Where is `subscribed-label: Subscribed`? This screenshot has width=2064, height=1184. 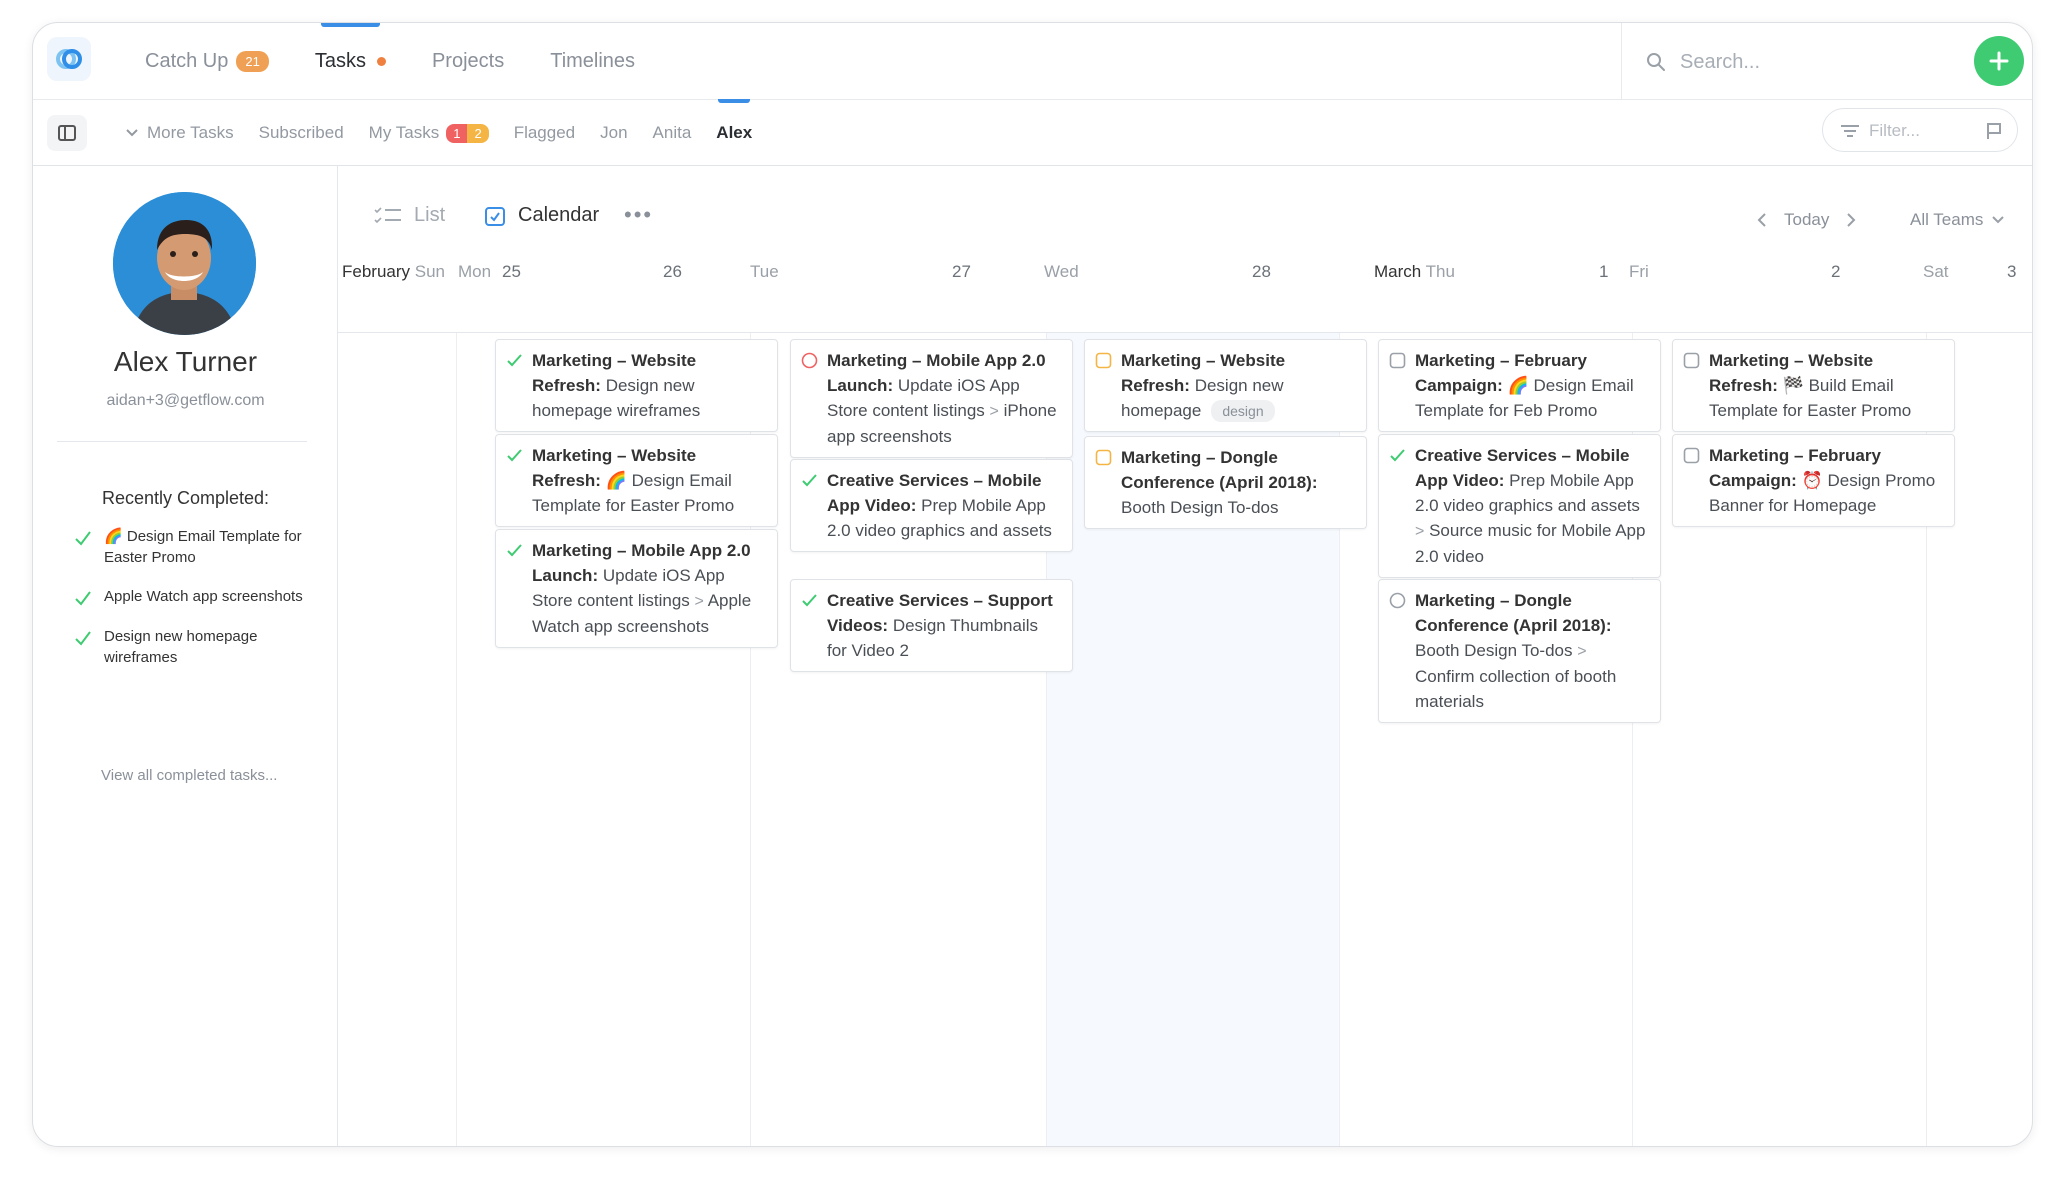 subscribed-label: Subscribed is located at coordinates (301, 132).